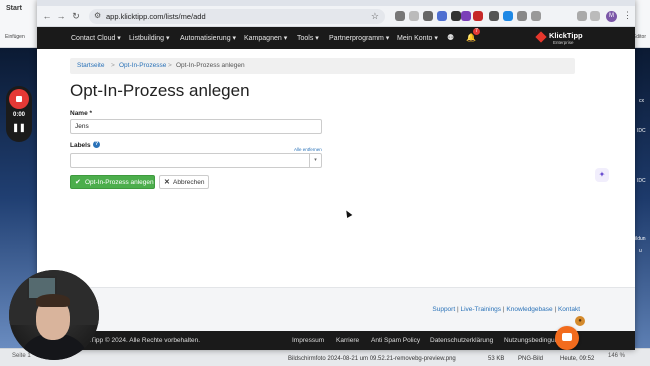 This screenshot has height=366, width=650. Describe the element at coordinates (531, 359) in the screenshot. I see `finder-file-kind: PNG-Bild` at that location.